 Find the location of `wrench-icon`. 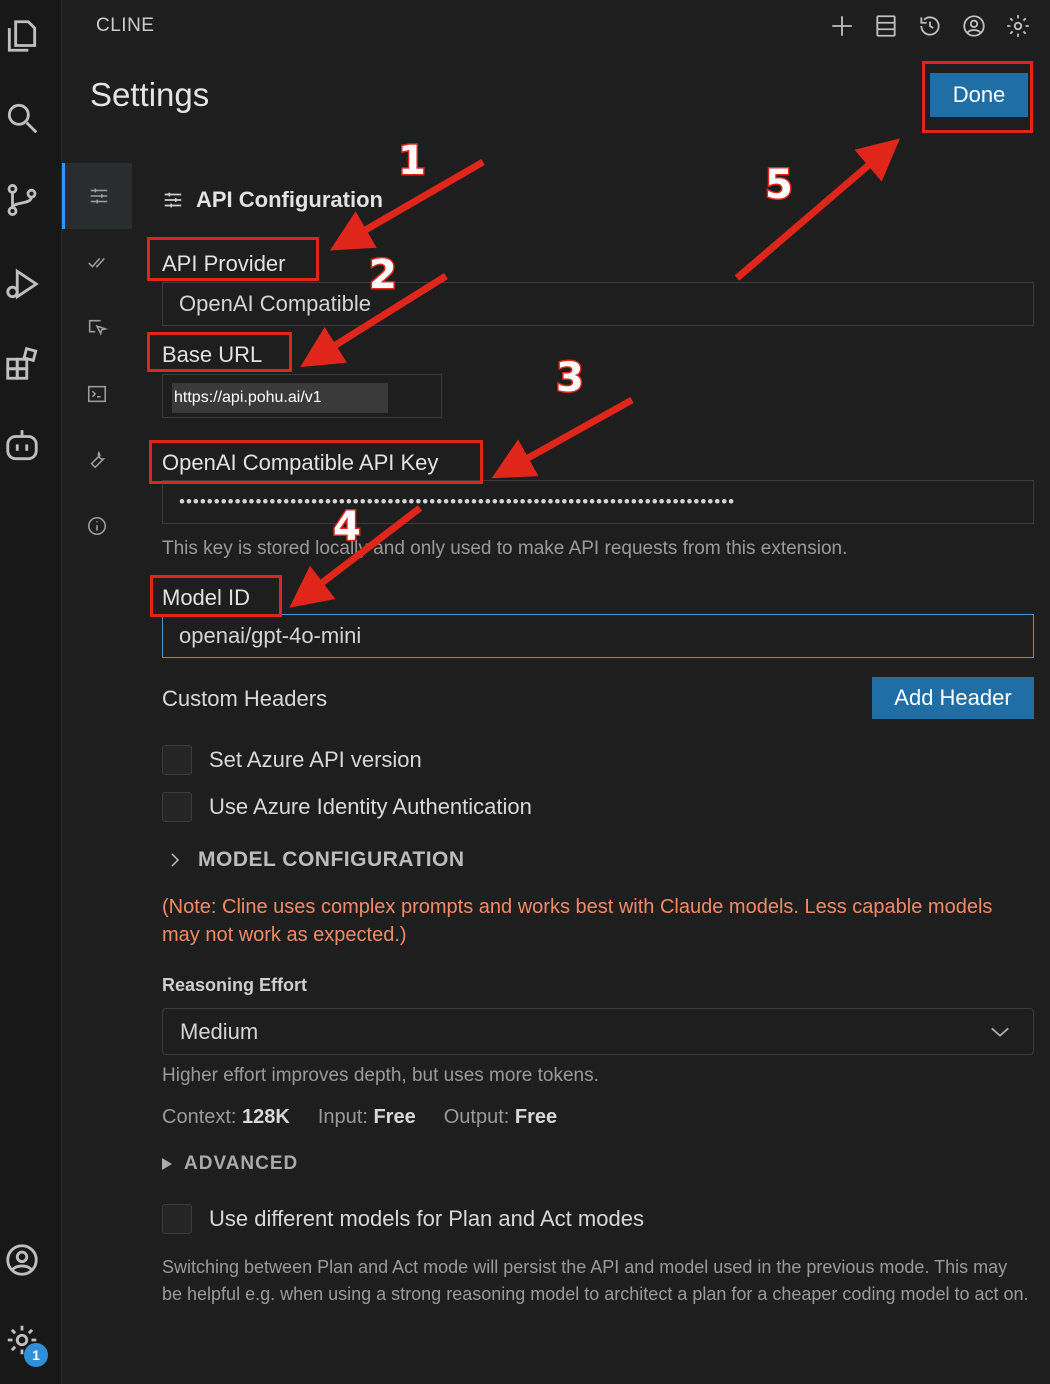

wrench-icon is located at coordinates (98, 460).